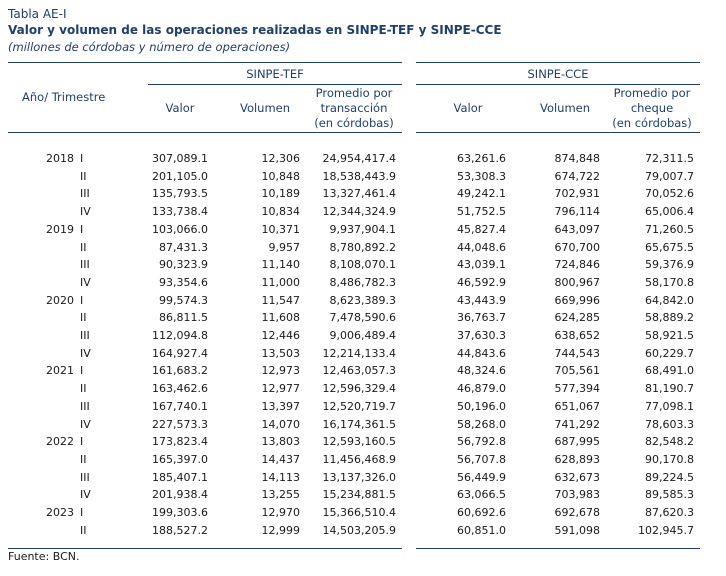  I want to click on table-cell: 201,938.4, so click(180, 495).